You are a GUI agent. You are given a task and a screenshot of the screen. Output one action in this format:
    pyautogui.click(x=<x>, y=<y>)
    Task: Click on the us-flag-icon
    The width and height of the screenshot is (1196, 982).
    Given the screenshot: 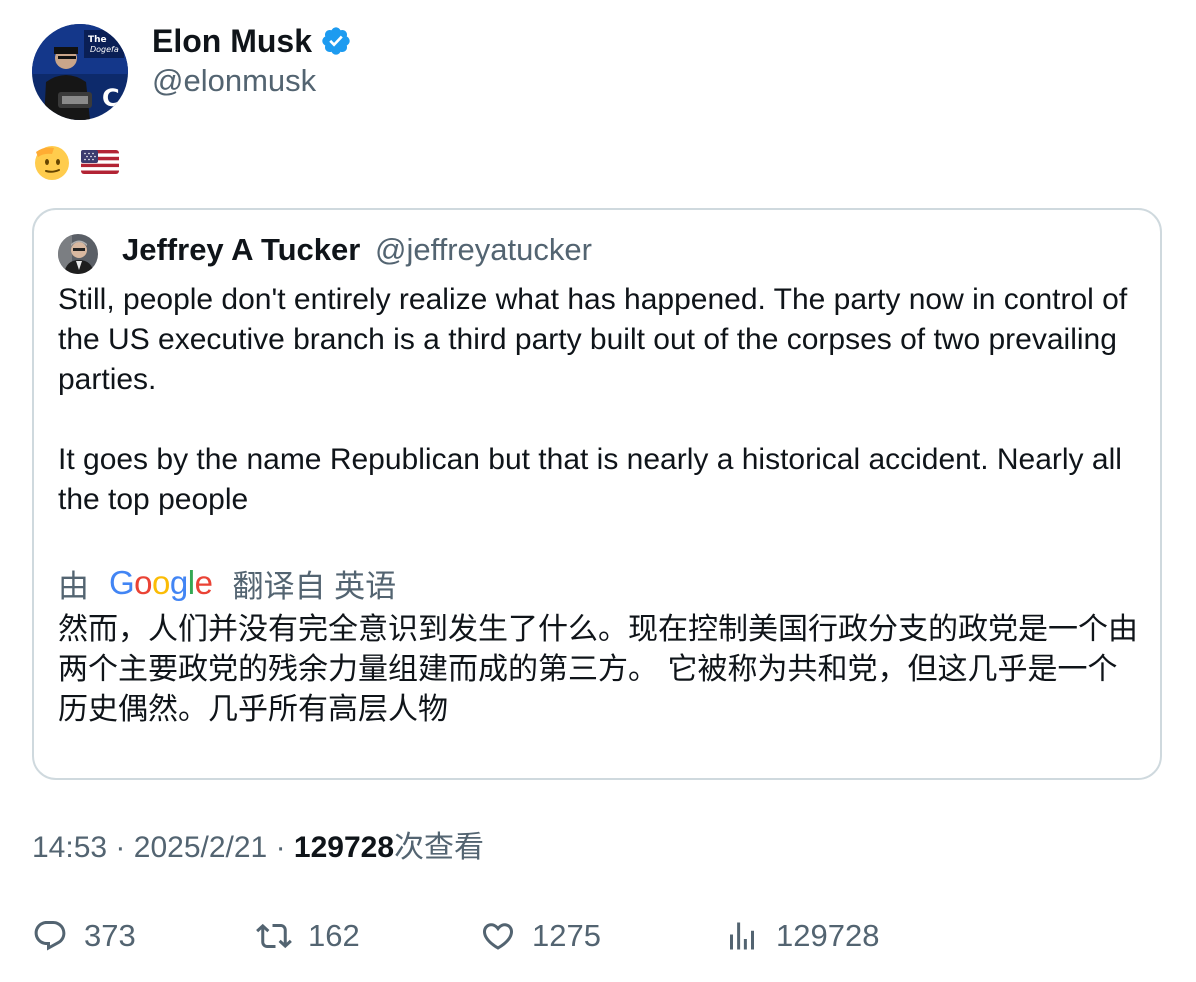 What is the action you would take?
    pyautogui.click(x=100, y=162)
    